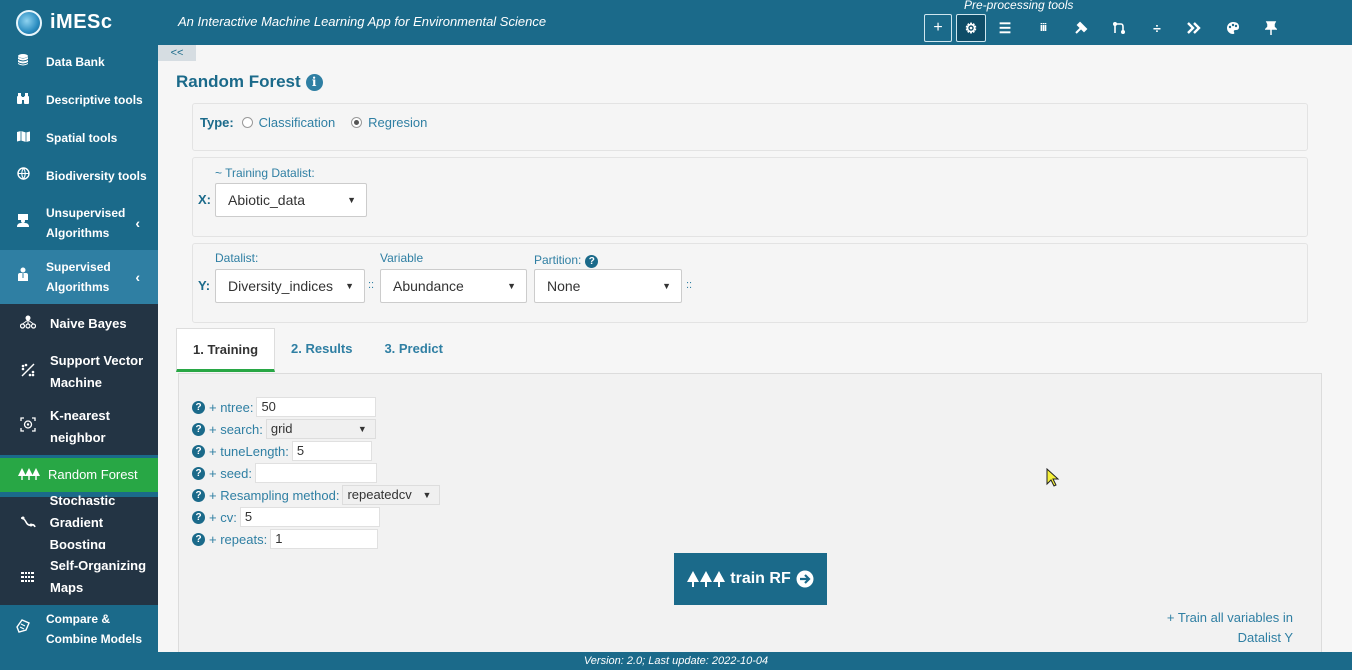  Describe the element at coordinates (316, 407) in the screenshot. I see `ntree-input: 50` at that location.